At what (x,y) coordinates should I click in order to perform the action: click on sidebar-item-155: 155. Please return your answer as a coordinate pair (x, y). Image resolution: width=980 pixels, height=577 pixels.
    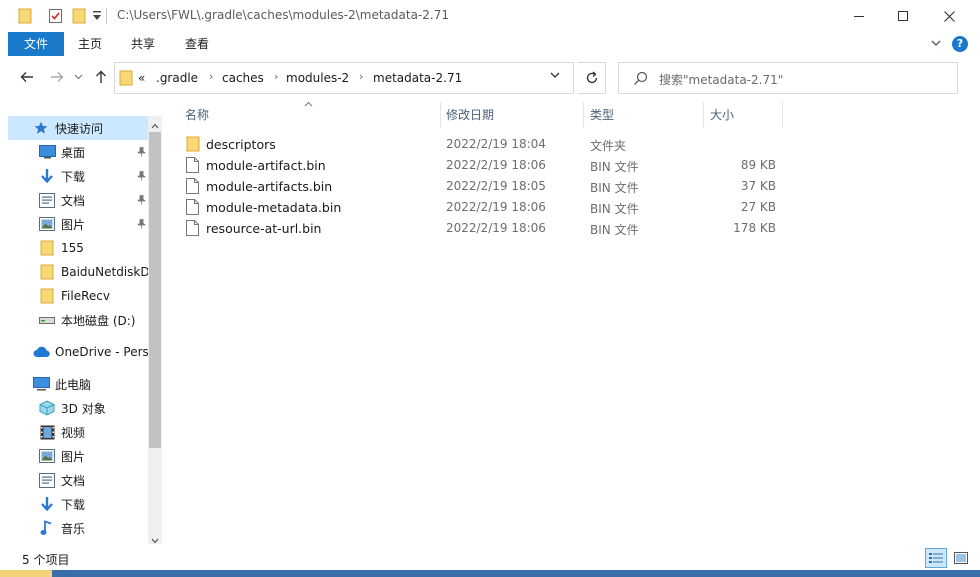
    Looking at the image, I should click on (78, 248).